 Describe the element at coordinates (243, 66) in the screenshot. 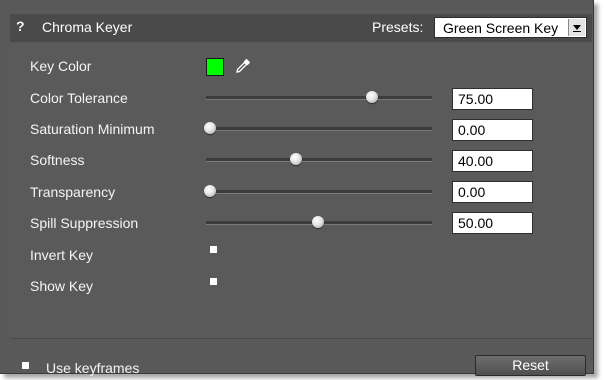

I see `eyedropper-icon` at that location.